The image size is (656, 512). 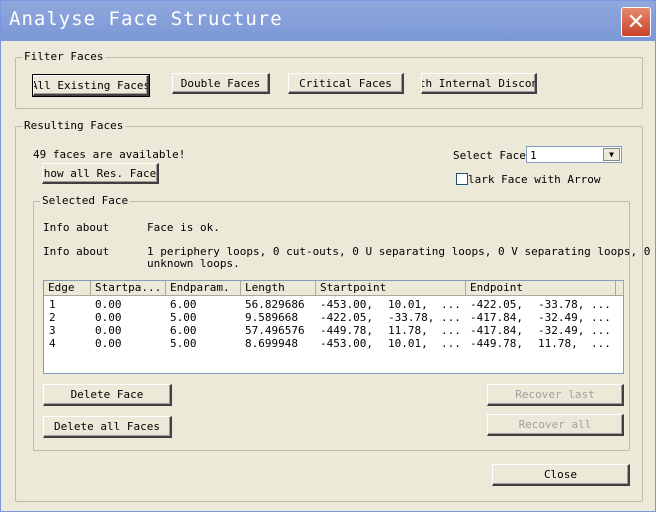 I want to click on column-header-spacer, so click(x=620, y=288).